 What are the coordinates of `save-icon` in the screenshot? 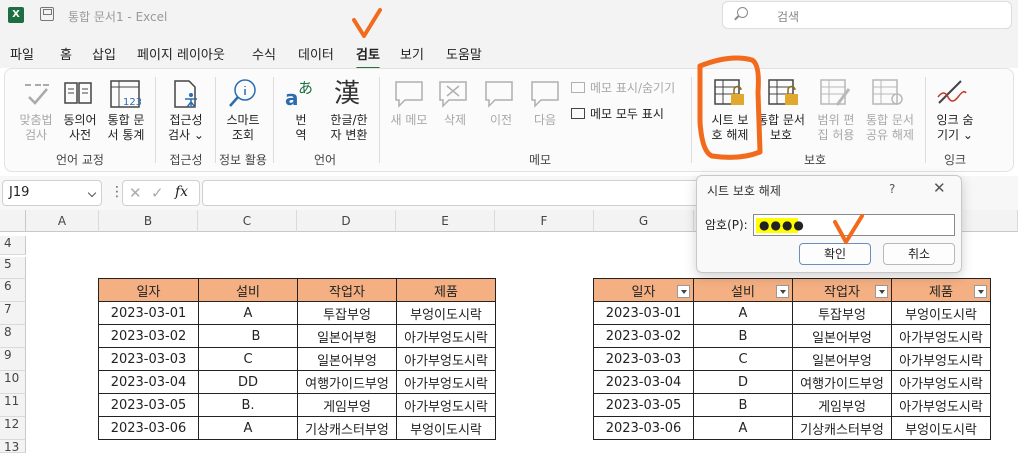 It's located at (47, 14).